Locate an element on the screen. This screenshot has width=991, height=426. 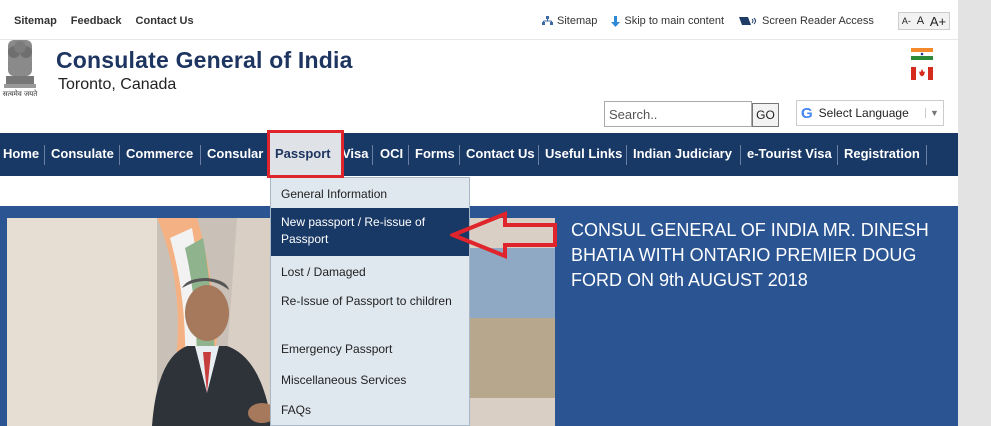
language-select-label: Select Language is located at coordinates (863, 113).